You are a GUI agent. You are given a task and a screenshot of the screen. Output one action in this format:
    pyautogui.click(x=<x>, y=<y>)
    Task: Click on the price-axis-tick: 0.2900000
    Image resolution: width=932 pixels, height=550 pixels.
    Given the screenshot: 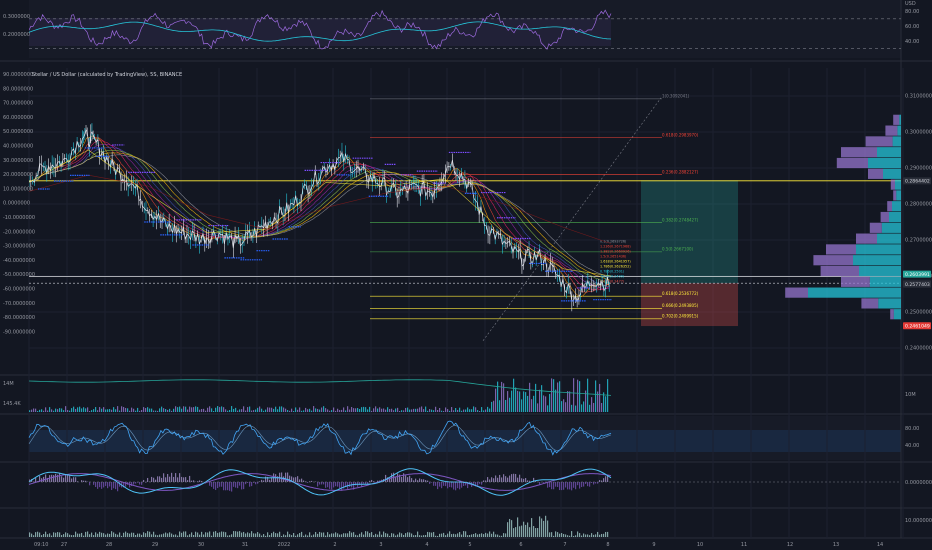 What is the action you would take?
    pyautogui.click(x=918, y=169)
    